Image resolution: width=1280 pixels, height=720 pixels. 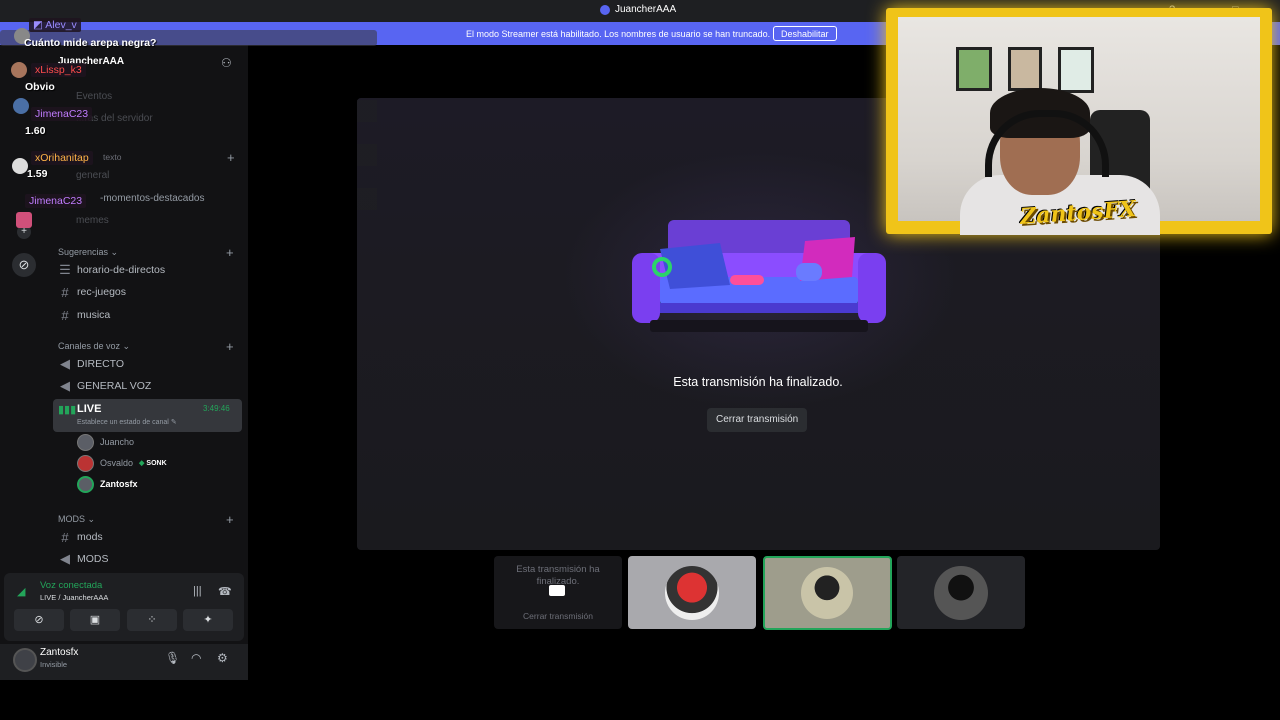 What do you see at coordinates (59, 652) in the screenshot?
I see `user-name: Zantosfx` at bounding box center [59, 652].